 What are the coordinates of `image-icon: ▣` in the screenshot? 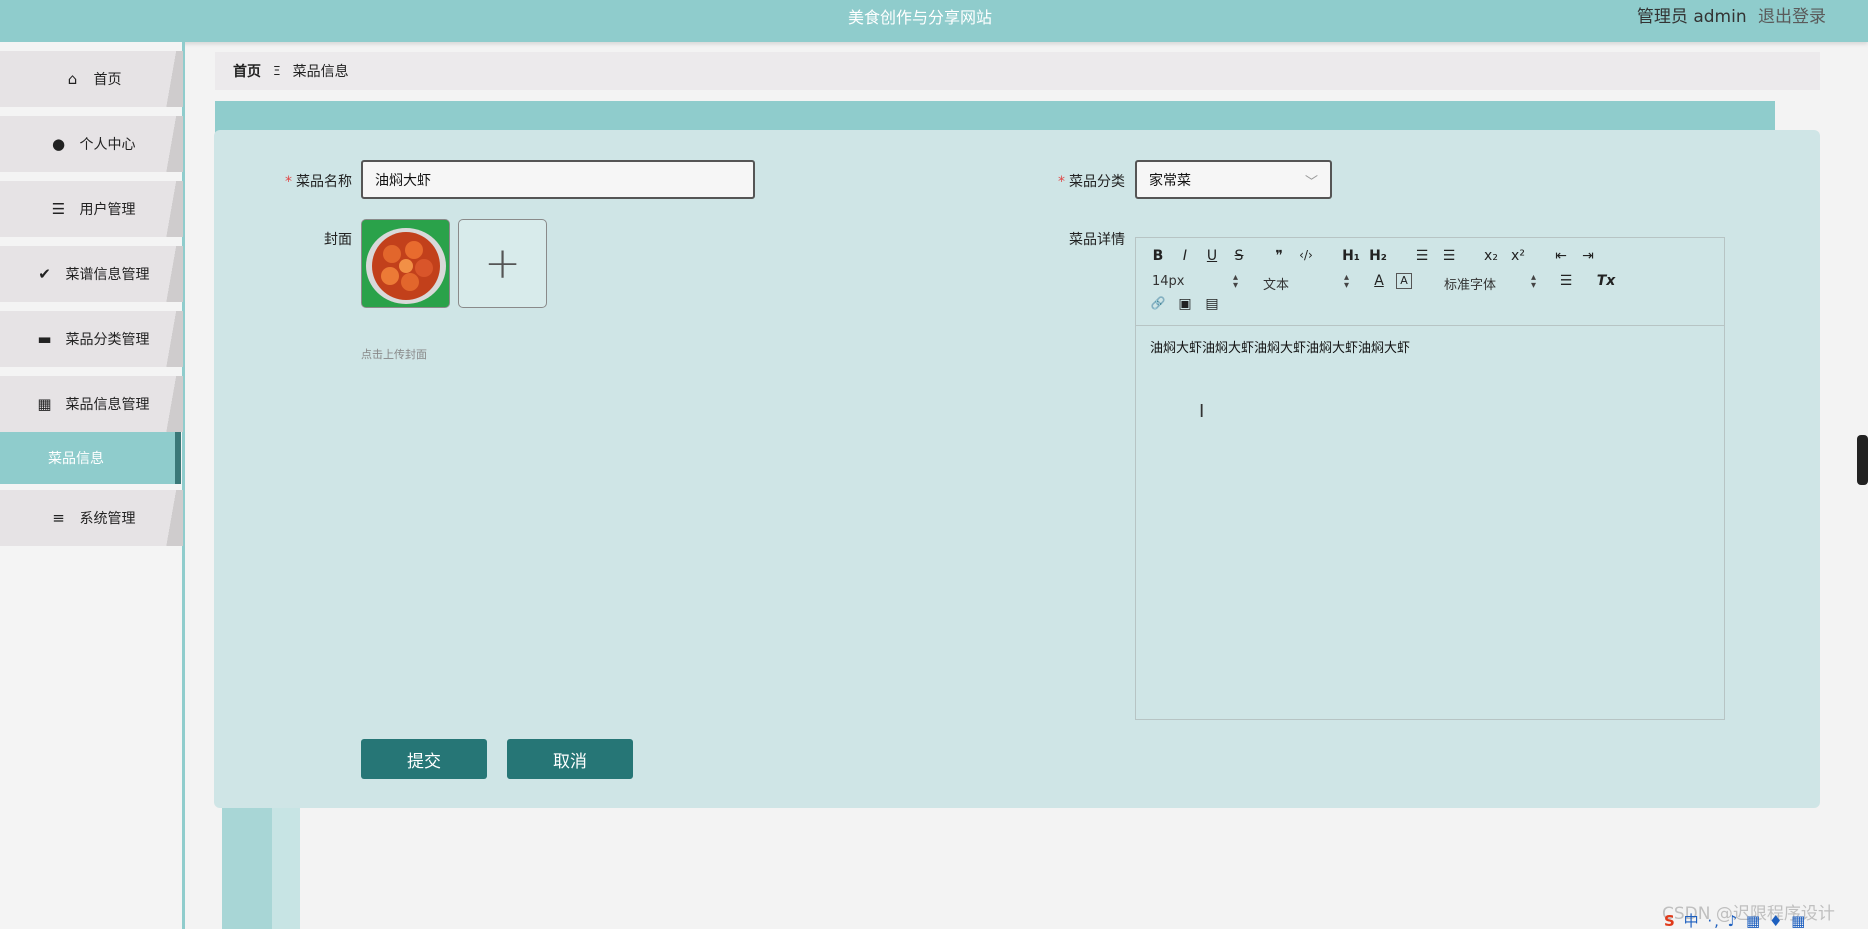 It's located at (1185, 304).